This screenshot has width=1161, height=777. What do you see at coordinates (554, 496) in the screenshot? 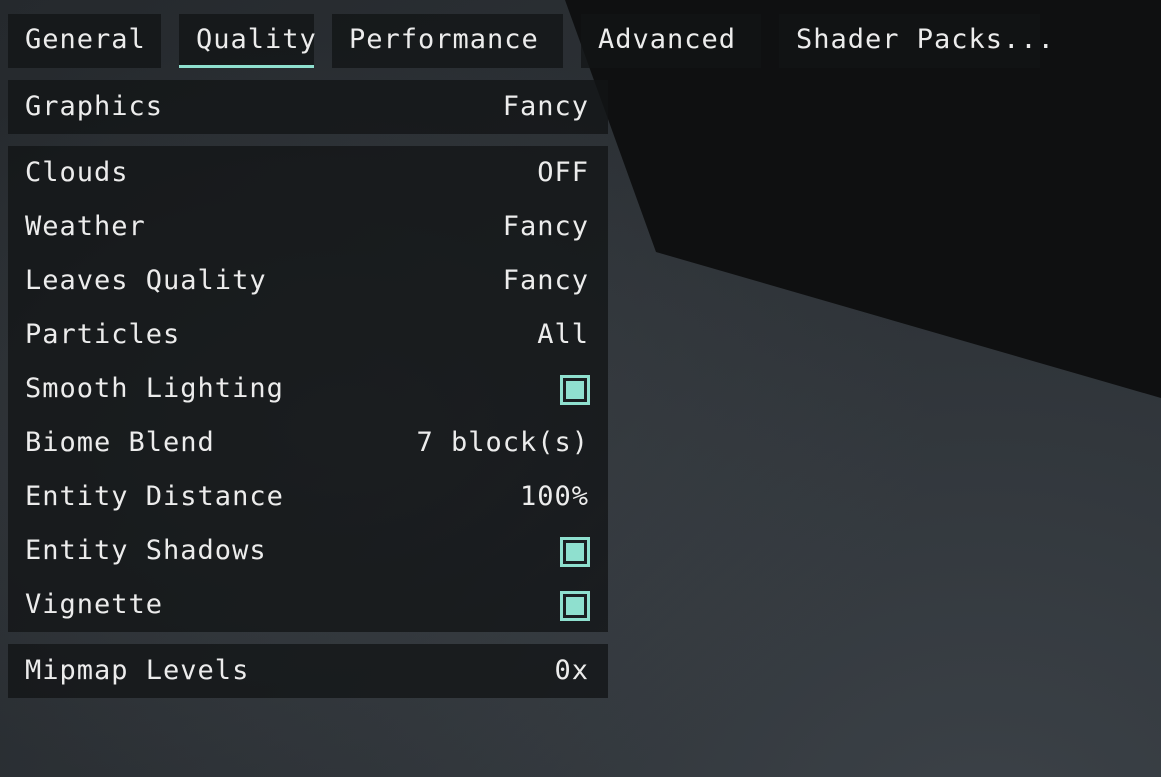
I see `entity-distance-value: 100%` at bounding box center [554, 496].